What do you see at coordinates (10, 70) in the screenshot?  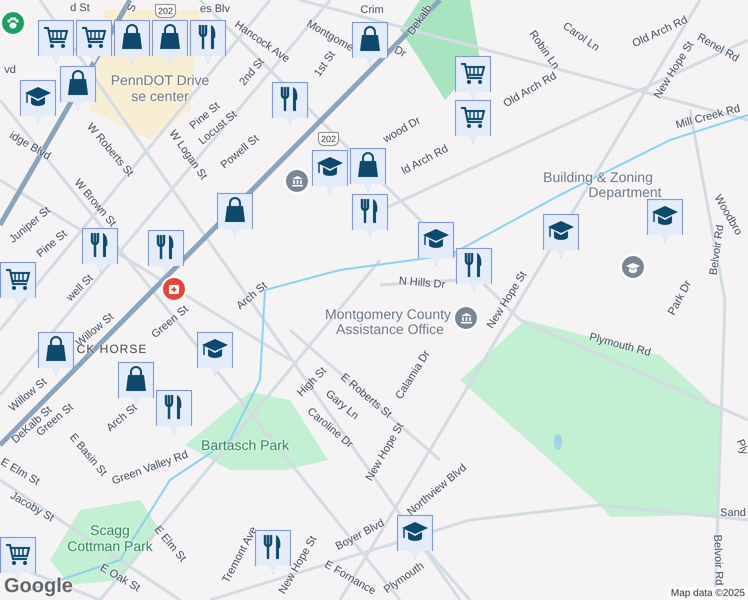 I see `street-label: vd` at bounding box center [10, 70].